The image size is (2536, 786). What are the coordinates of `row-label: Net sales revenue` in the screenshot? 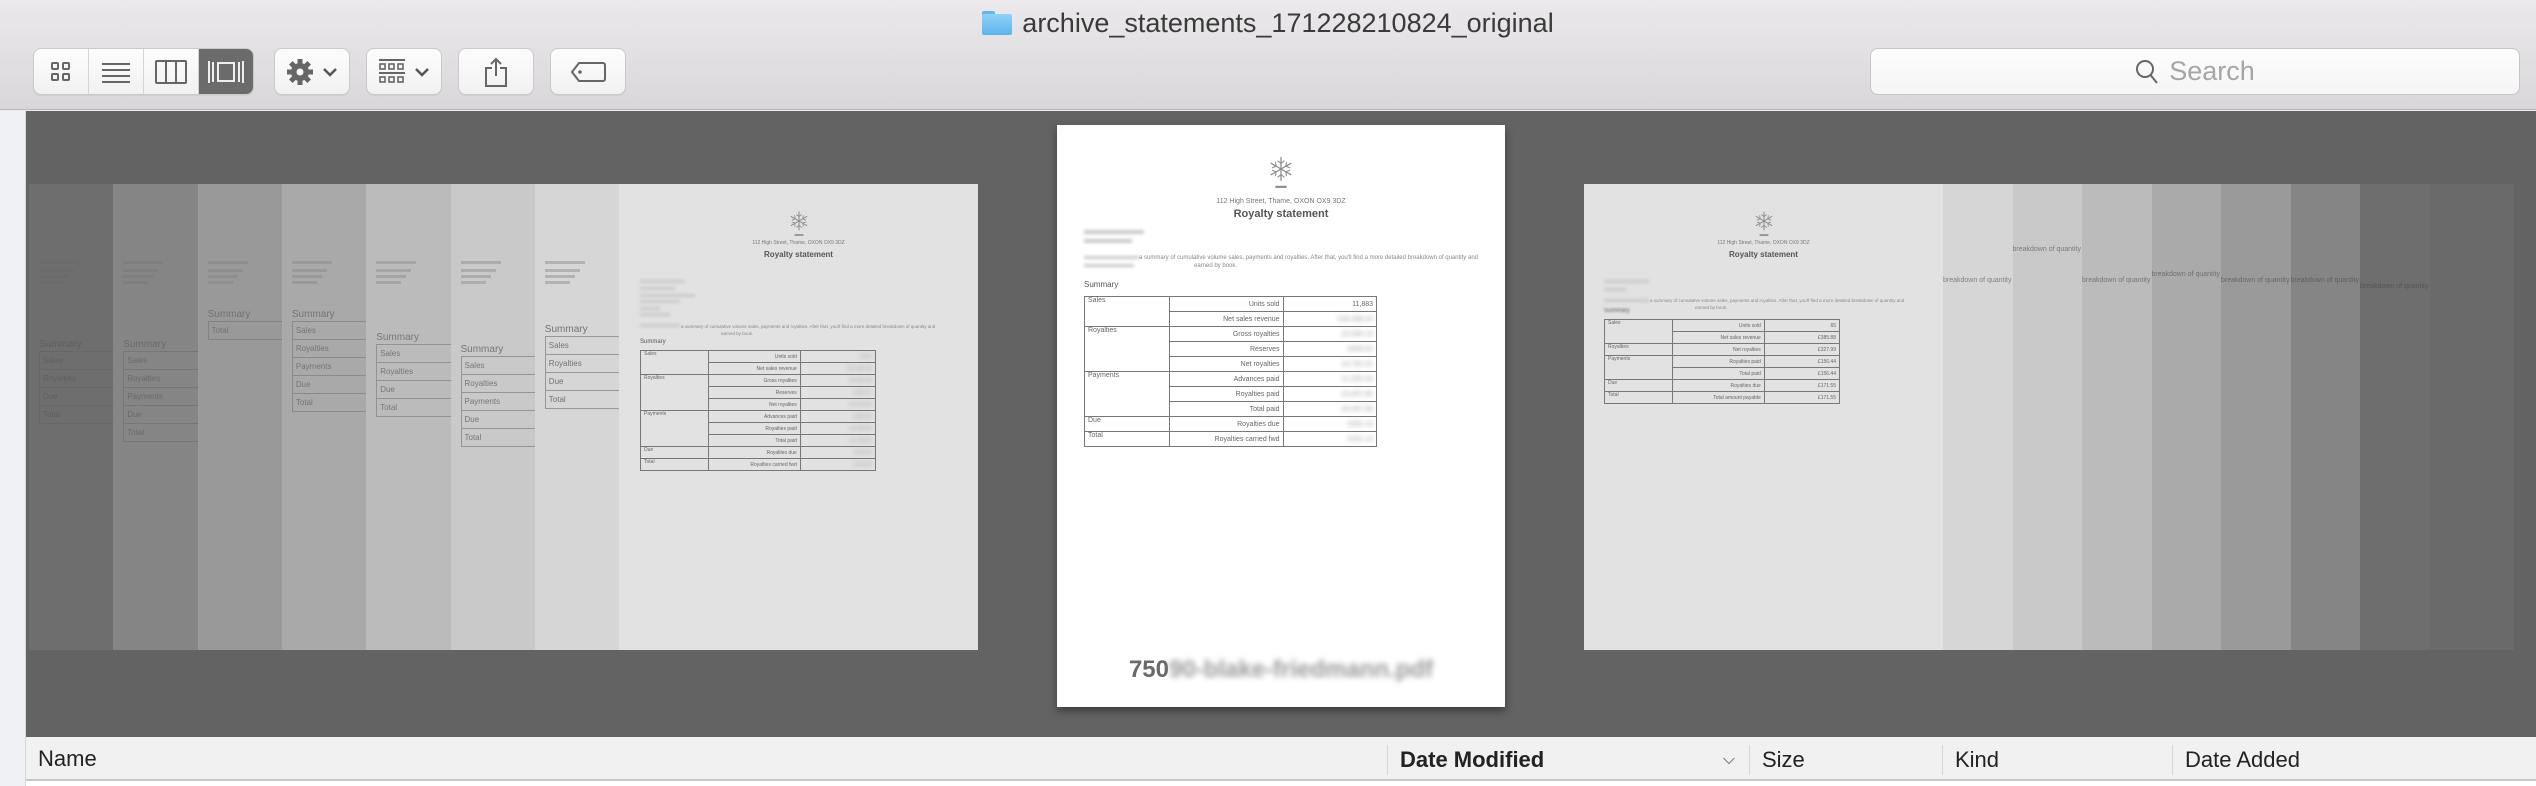 It's located at (1226, 319).